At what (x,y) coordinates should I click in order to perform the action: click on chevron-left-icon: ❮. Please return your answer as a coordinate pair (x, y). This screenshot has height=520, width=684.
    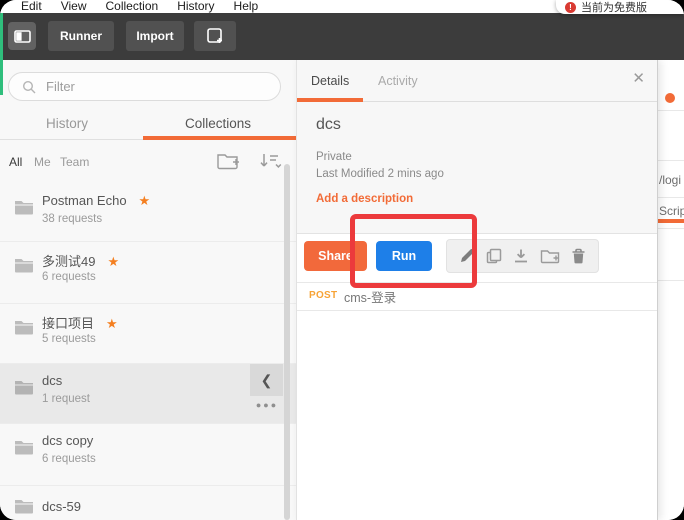
    Looking at the image, I should click on (266, 379).